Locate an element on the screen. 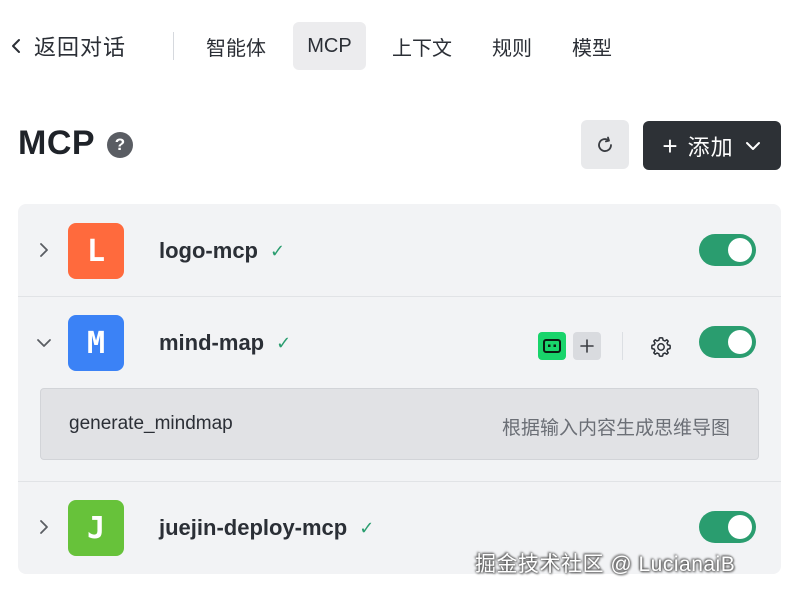 The width and height of the screenshot is (797, 595). tab-mcp: MCP is located at coordinates (329, 46).